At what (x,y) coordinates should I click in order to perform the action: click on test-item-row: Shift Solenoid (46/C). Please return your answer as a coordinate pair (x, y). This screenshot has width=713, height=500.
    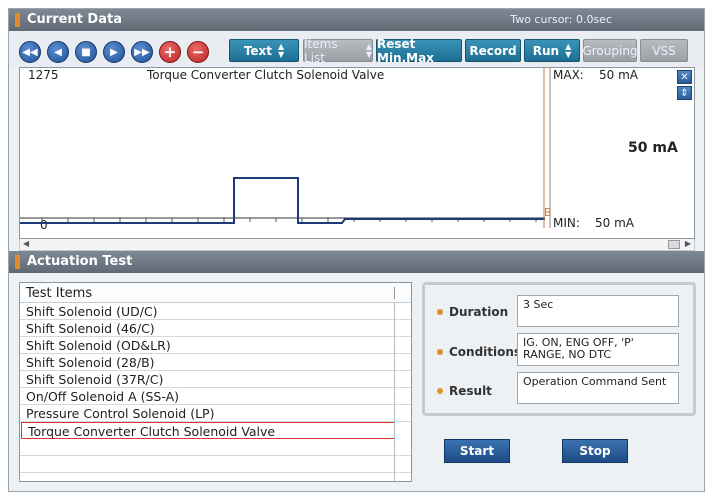
    Looking at the image, I should click on (215, 328).